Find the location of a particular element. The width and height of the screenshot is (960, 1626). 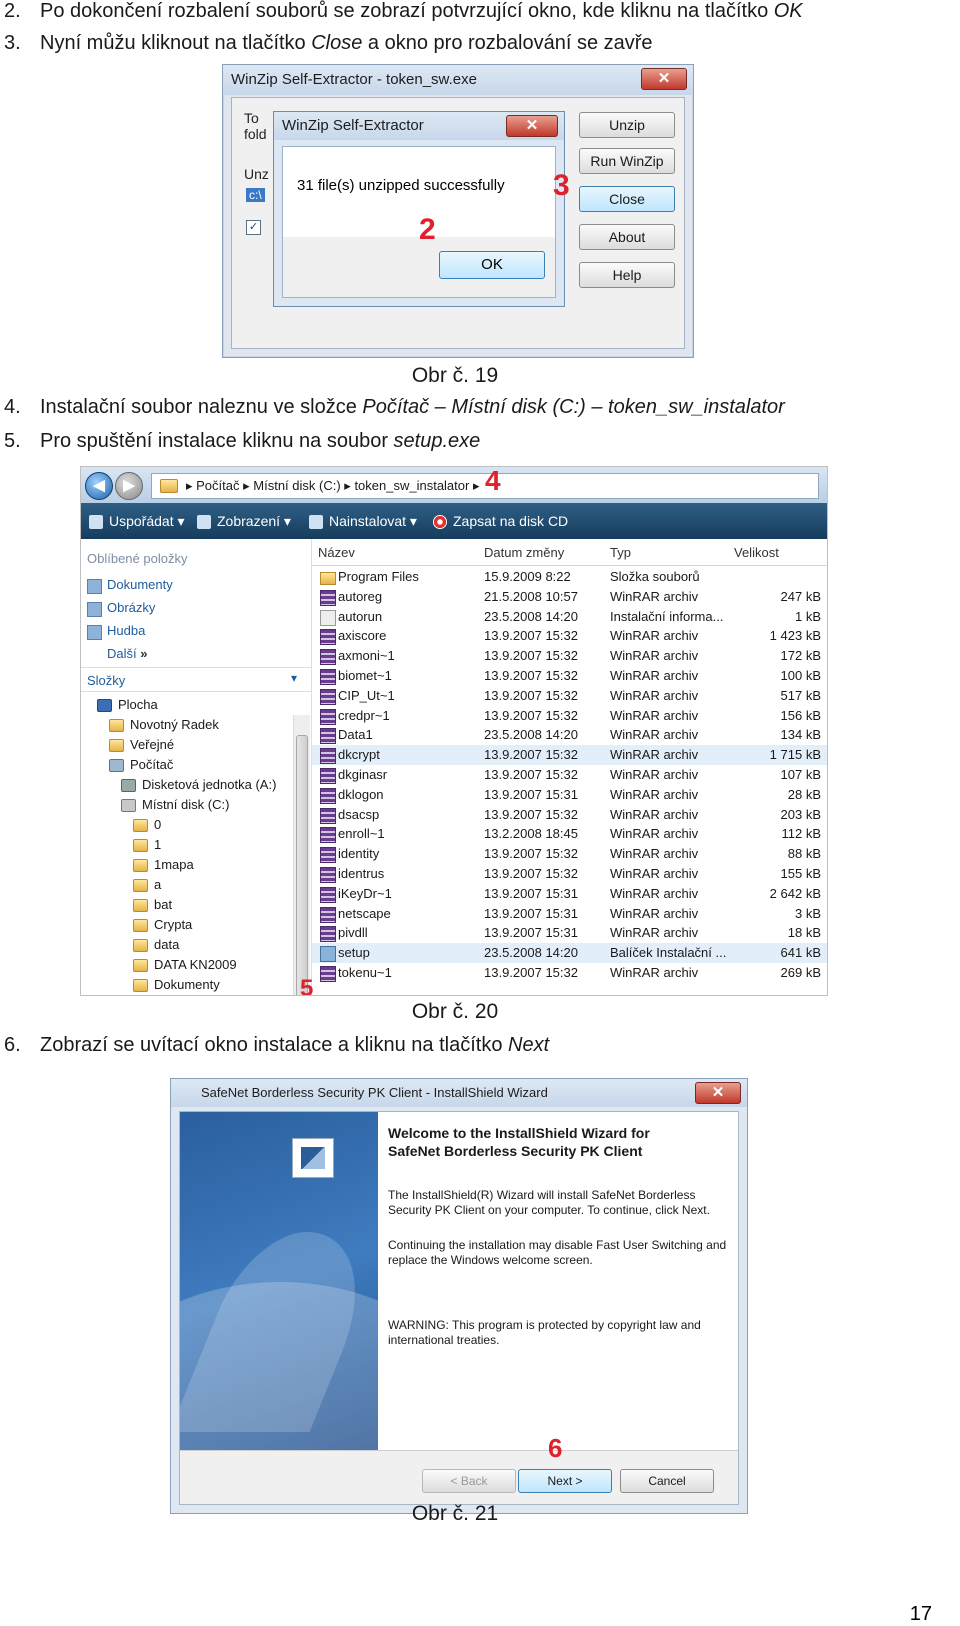

tree-folder: Dokumenty is located at coordinates (176, 985).